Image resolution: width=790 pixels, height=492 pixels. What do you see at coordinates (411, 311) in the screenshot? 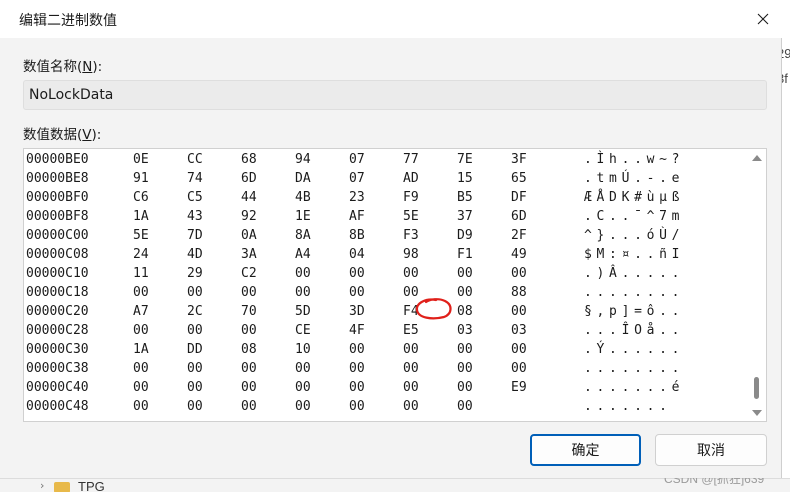
I see `hex-byte: F4` at bounding box center [411, 311].